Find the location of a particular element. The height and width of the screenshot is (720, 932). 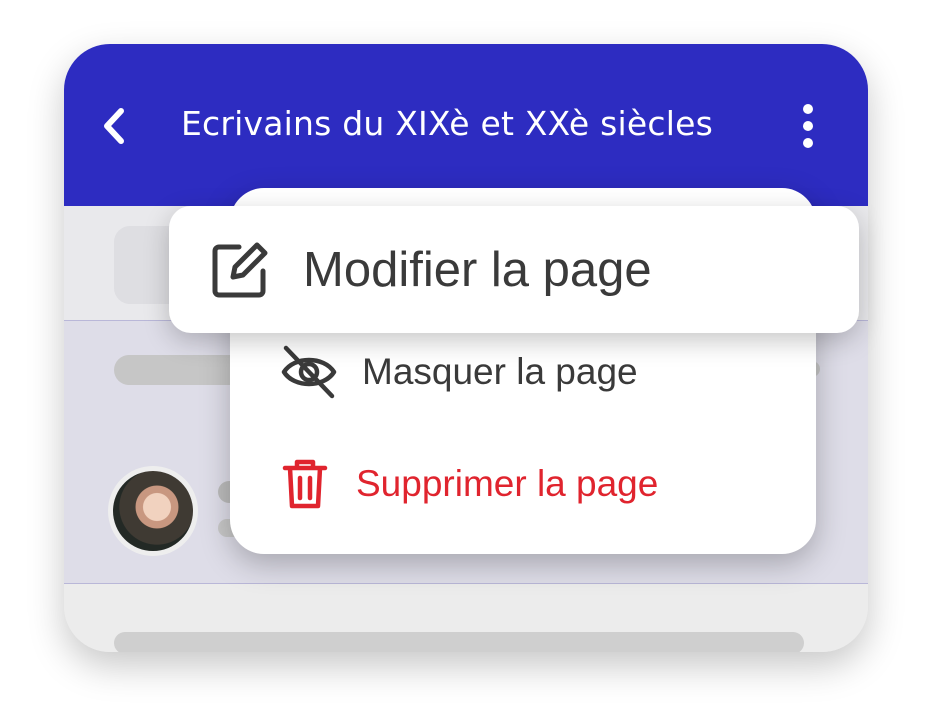

back-button is located at coordinates (114, 126).